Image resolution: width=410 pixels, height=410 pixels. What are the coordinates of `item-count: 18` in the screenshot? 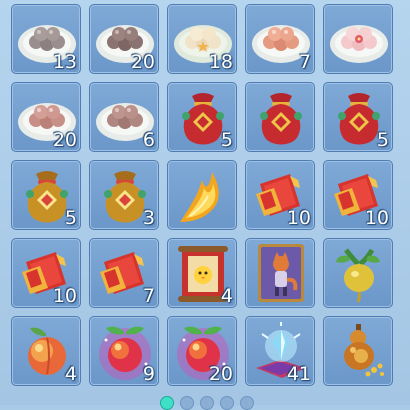 It's located at (220, 62).